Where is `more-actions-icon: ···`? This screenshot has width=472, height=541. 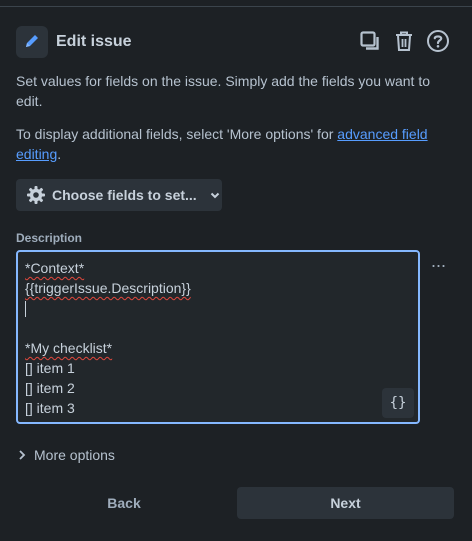
more-actions-icon: ··· is located at coordinates (438, 265).